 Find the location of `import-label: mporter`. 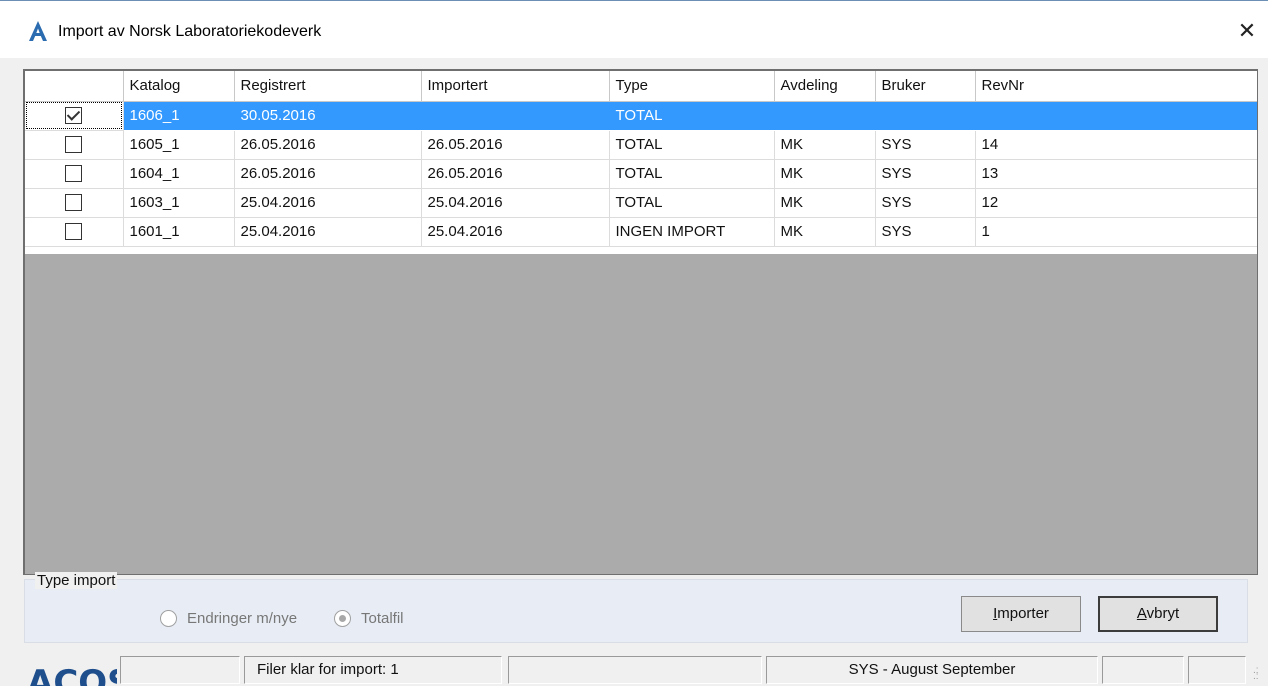

import-label: mporter is located at coordinates (1023, 613).